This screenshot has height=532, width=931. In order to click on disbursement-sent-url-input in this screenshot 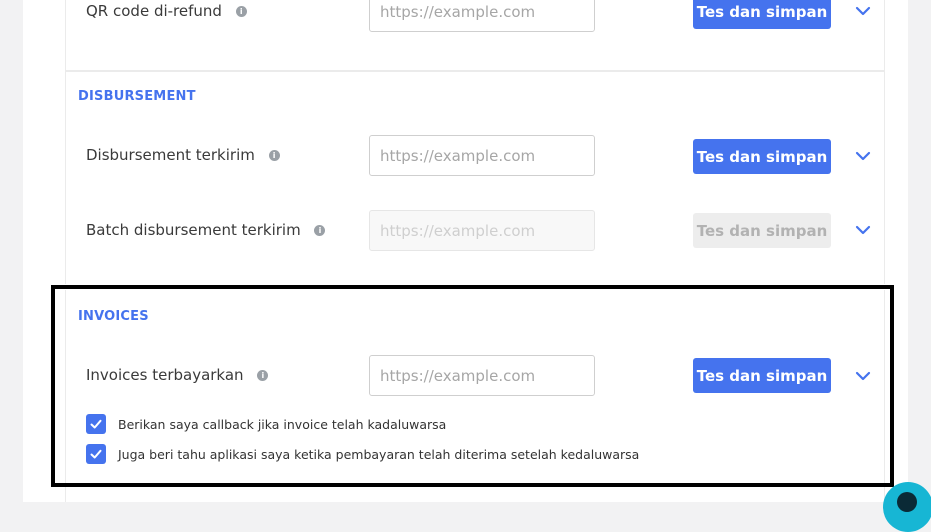, I will do `click(482, 155)`.